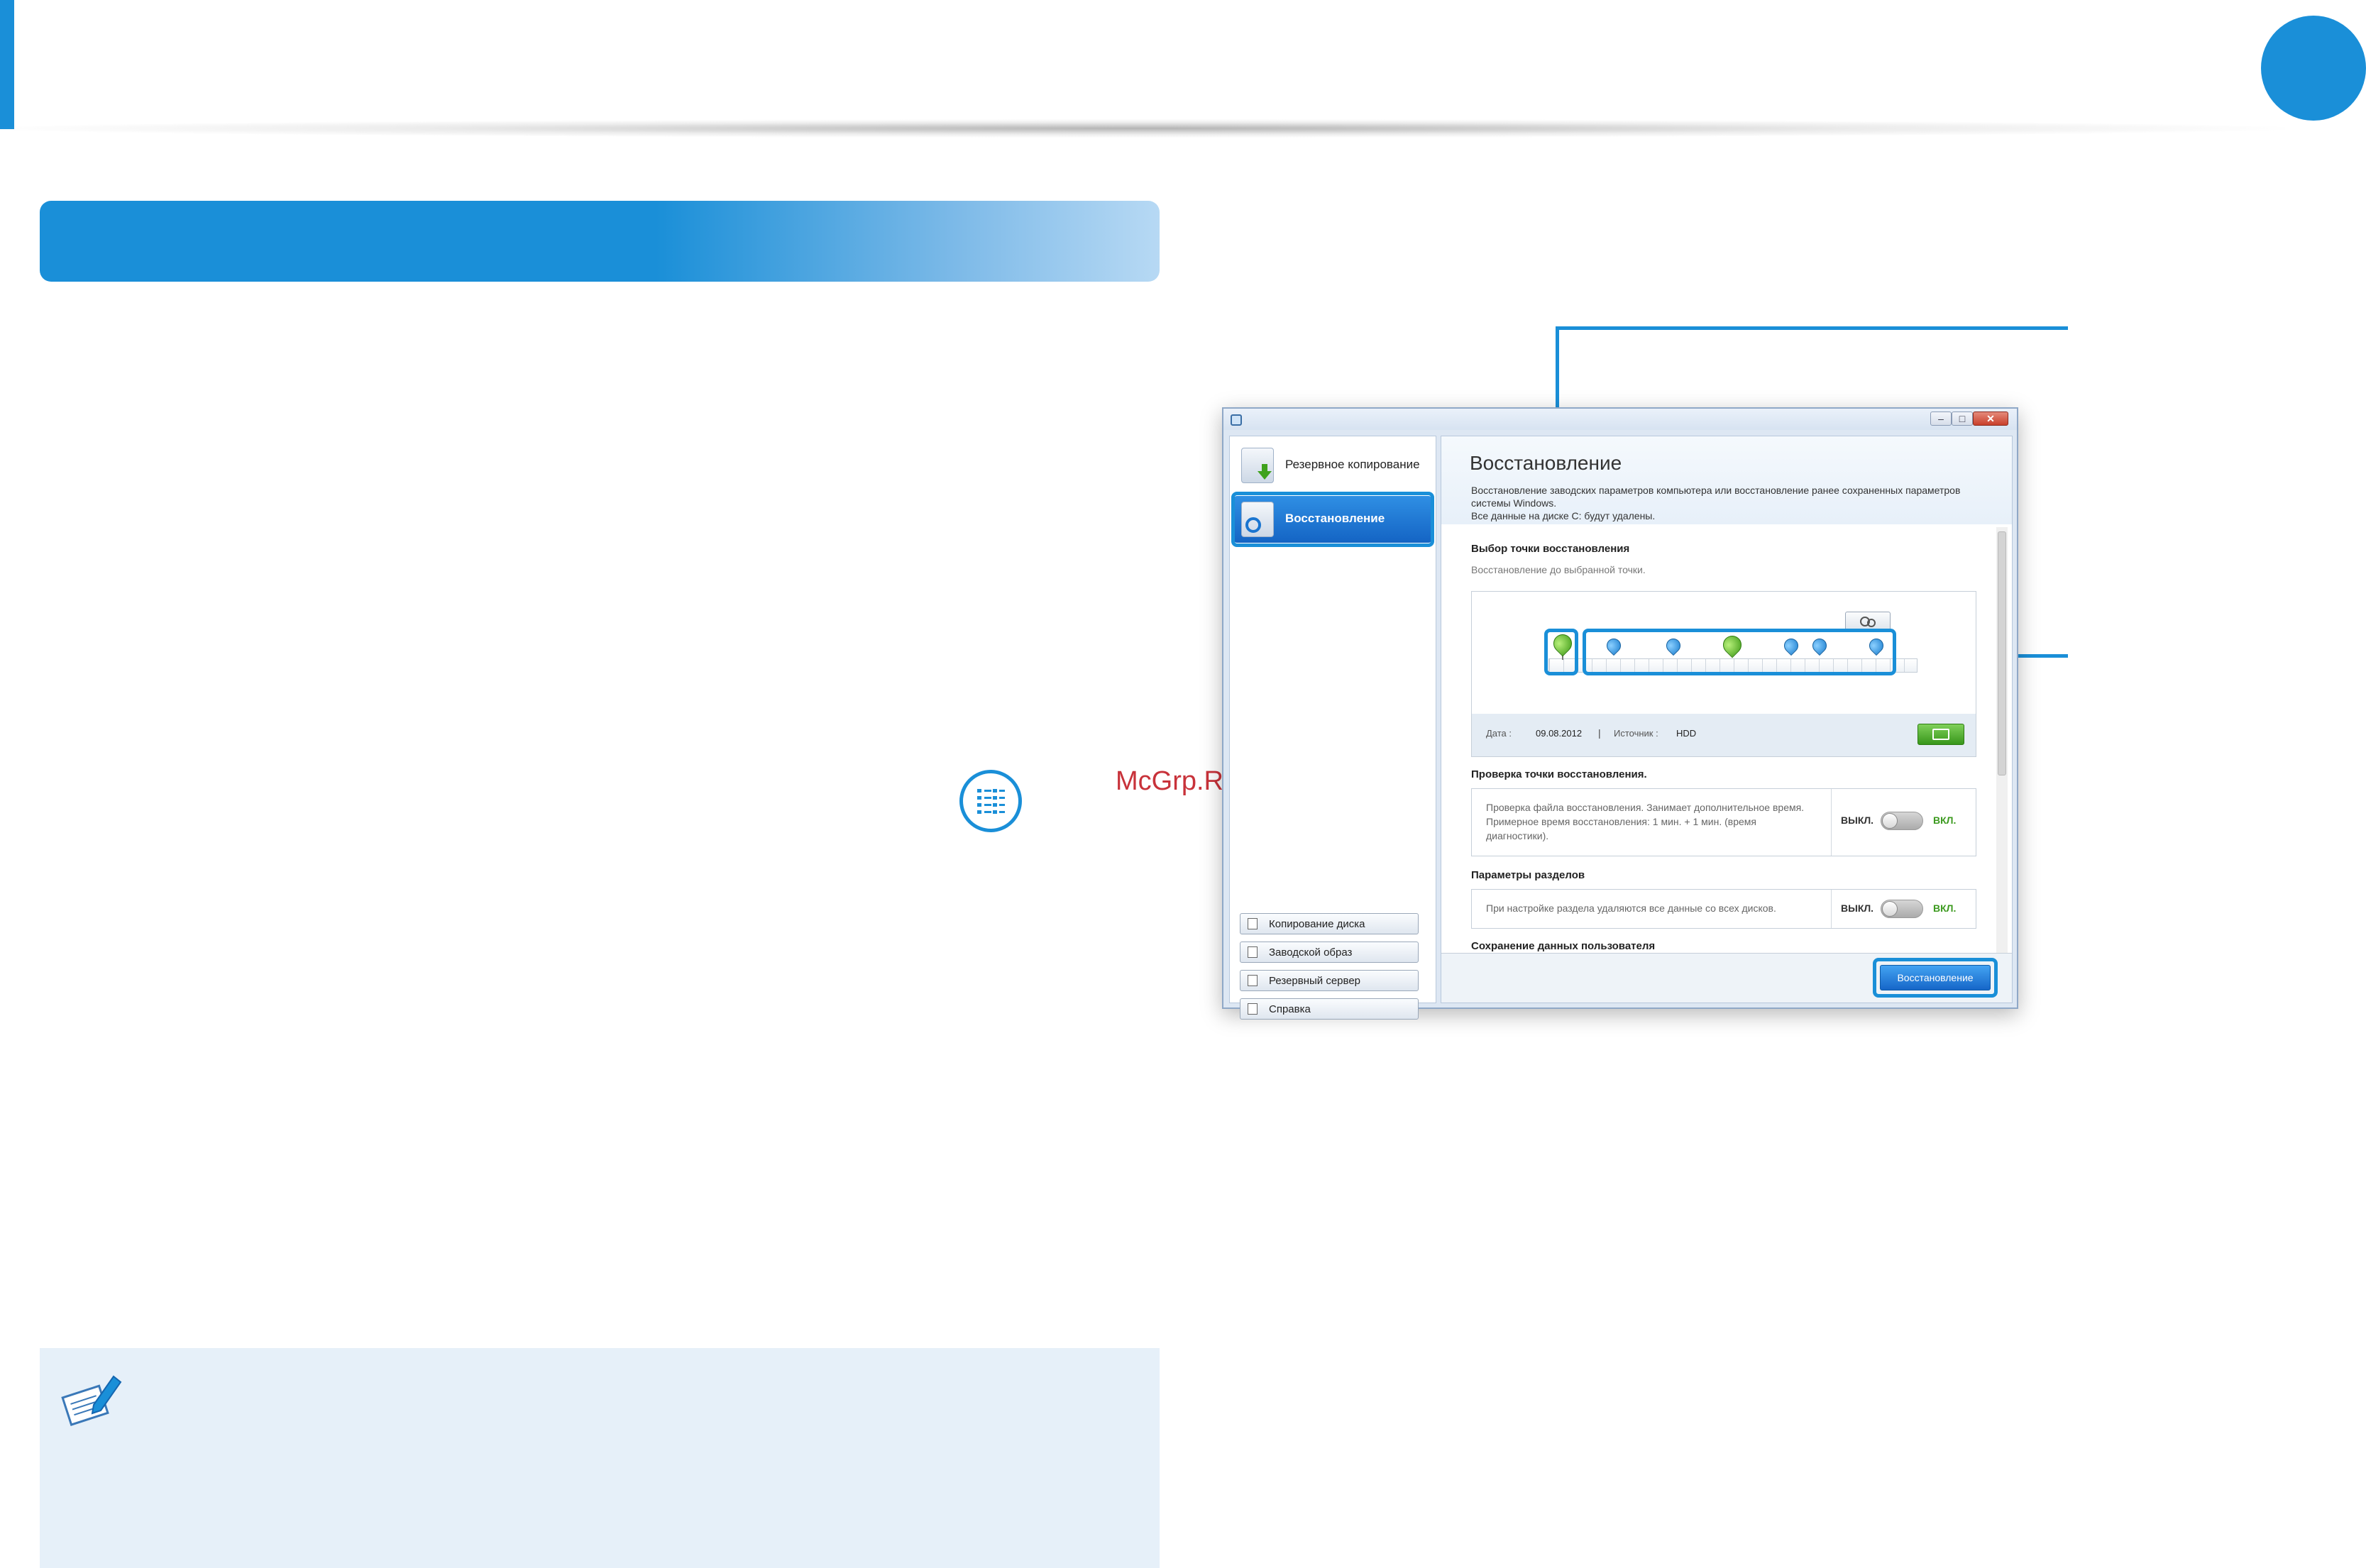 Image resolution: width=2366 pixels, height=1568 pixels. I want to click on highlight-frame-factory-point, so click(1561, 652).